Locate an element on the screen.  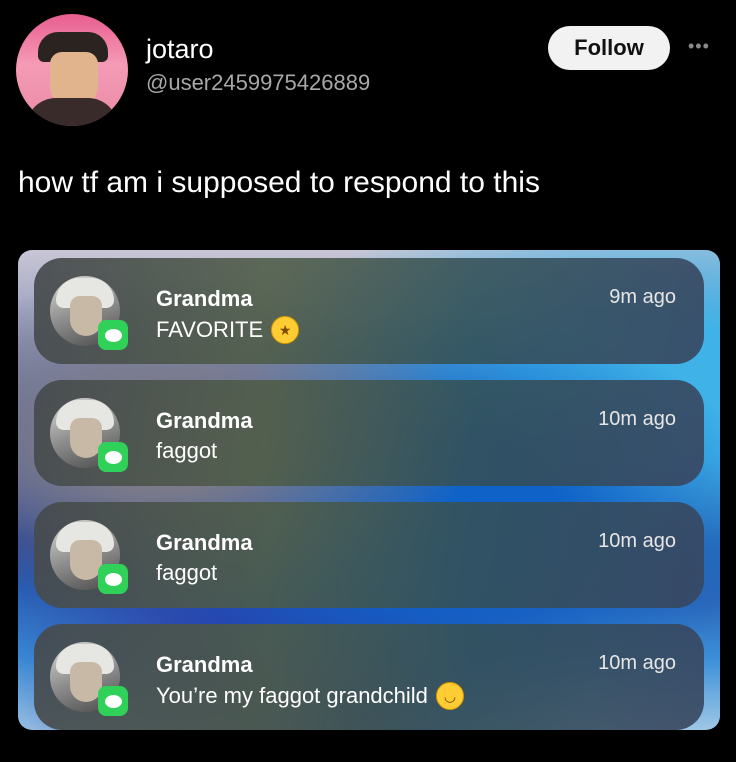
notification-message-row: You’re my faggot grandchild ◡ is located at coordinates (310, 696).